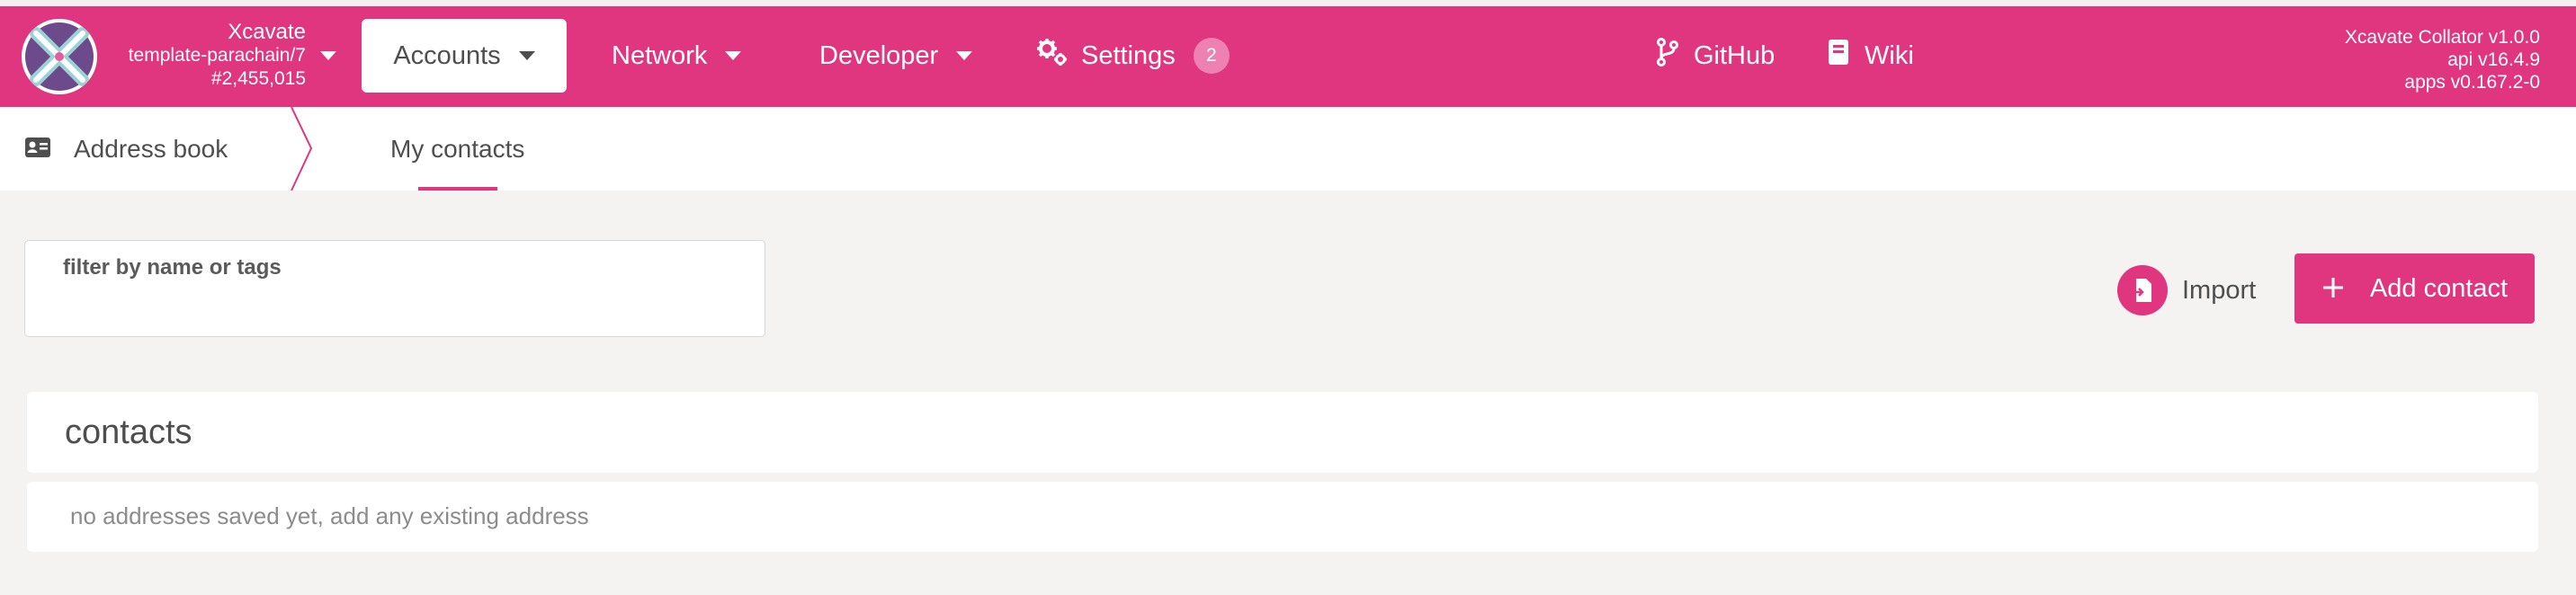 This screenshot has width=2576, height=595. I want to click on contacts-table-header: contacts, so click(1282, 433).